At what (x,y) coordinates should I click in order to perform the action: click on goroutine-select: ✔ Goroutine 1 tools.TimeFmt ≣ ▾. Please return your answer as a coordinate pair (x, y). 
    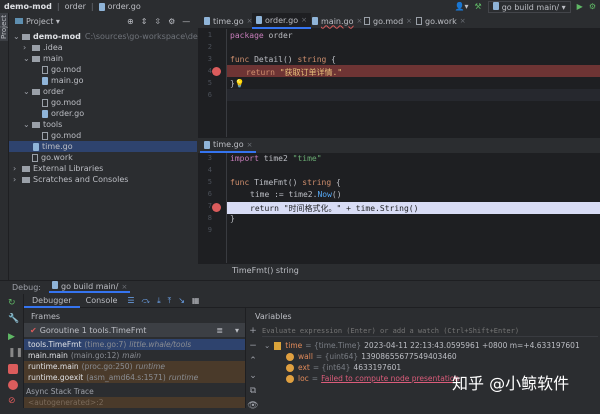
    Looking at the image, I should click on (134, 330).